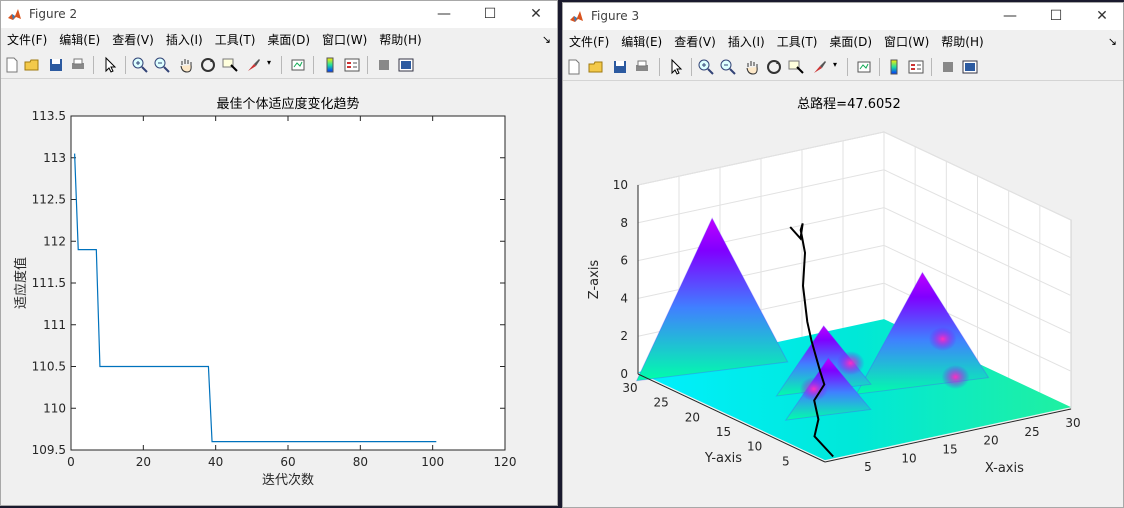 This screenshot has height=508, width=1124. Describe the element at coordinates (723, 458) in the screenshot. I see `y-axis-label: Y-axis` at that location.